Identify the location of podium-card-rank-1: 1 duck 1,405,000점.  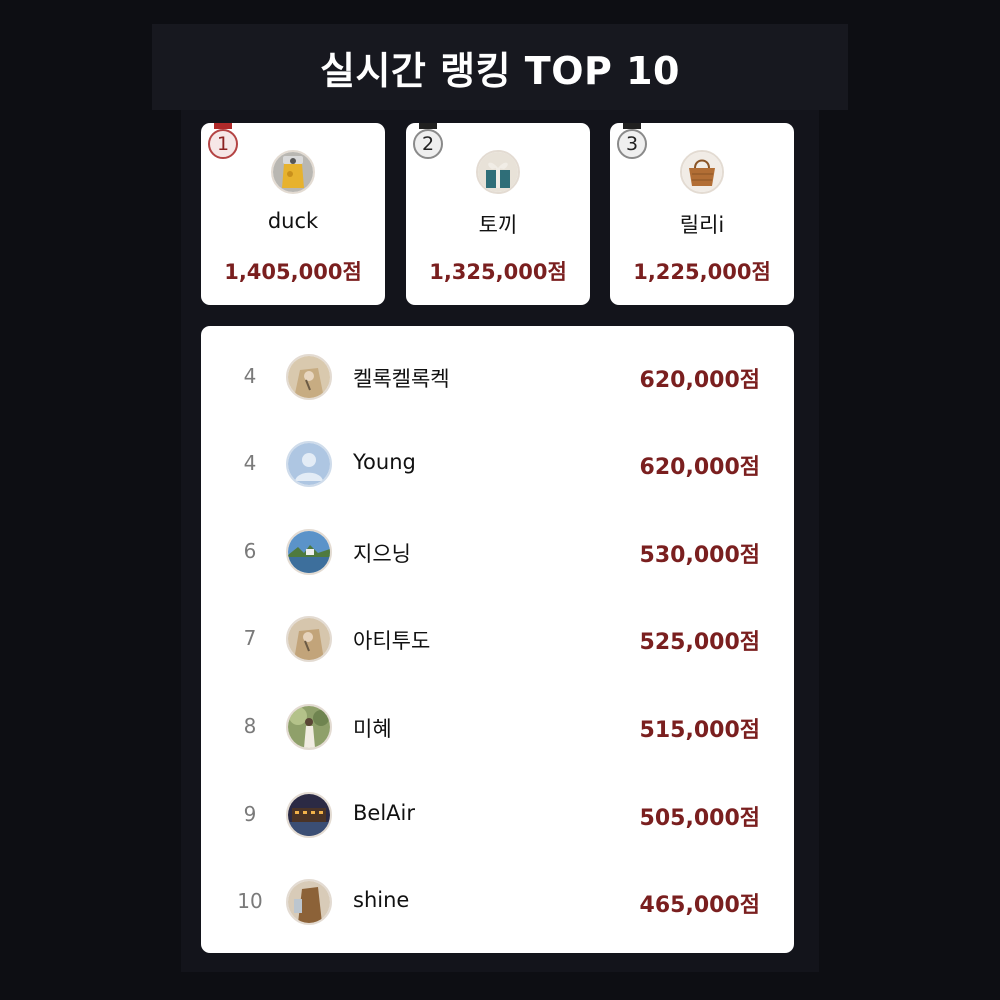
(293, 214).